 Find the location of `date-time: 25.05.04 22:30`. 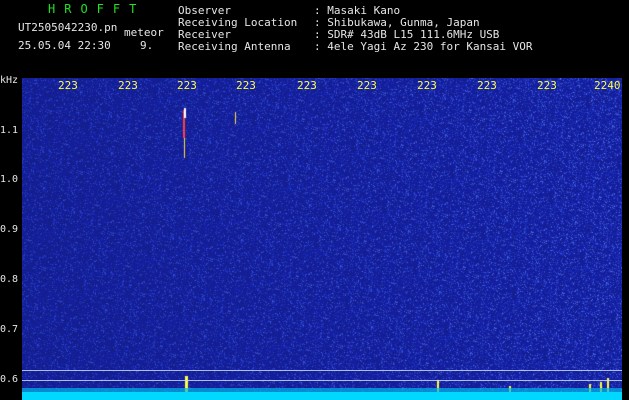

date-time: 25.05.04 22:30 is located at coordinates (64, 45).